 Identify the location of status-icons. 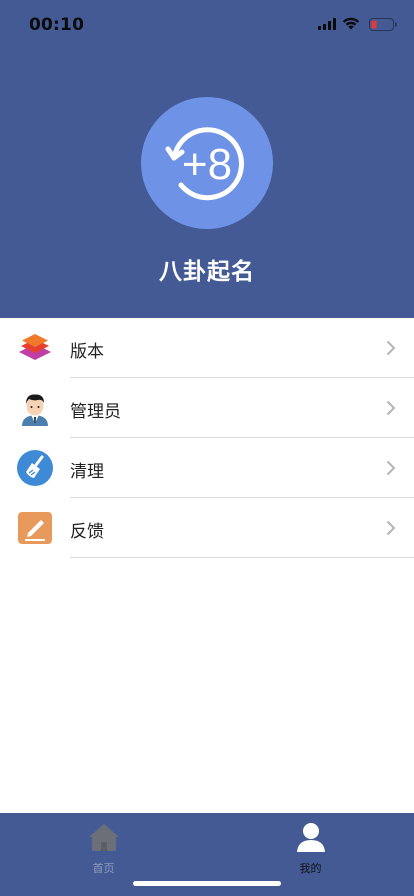
(358, 25).